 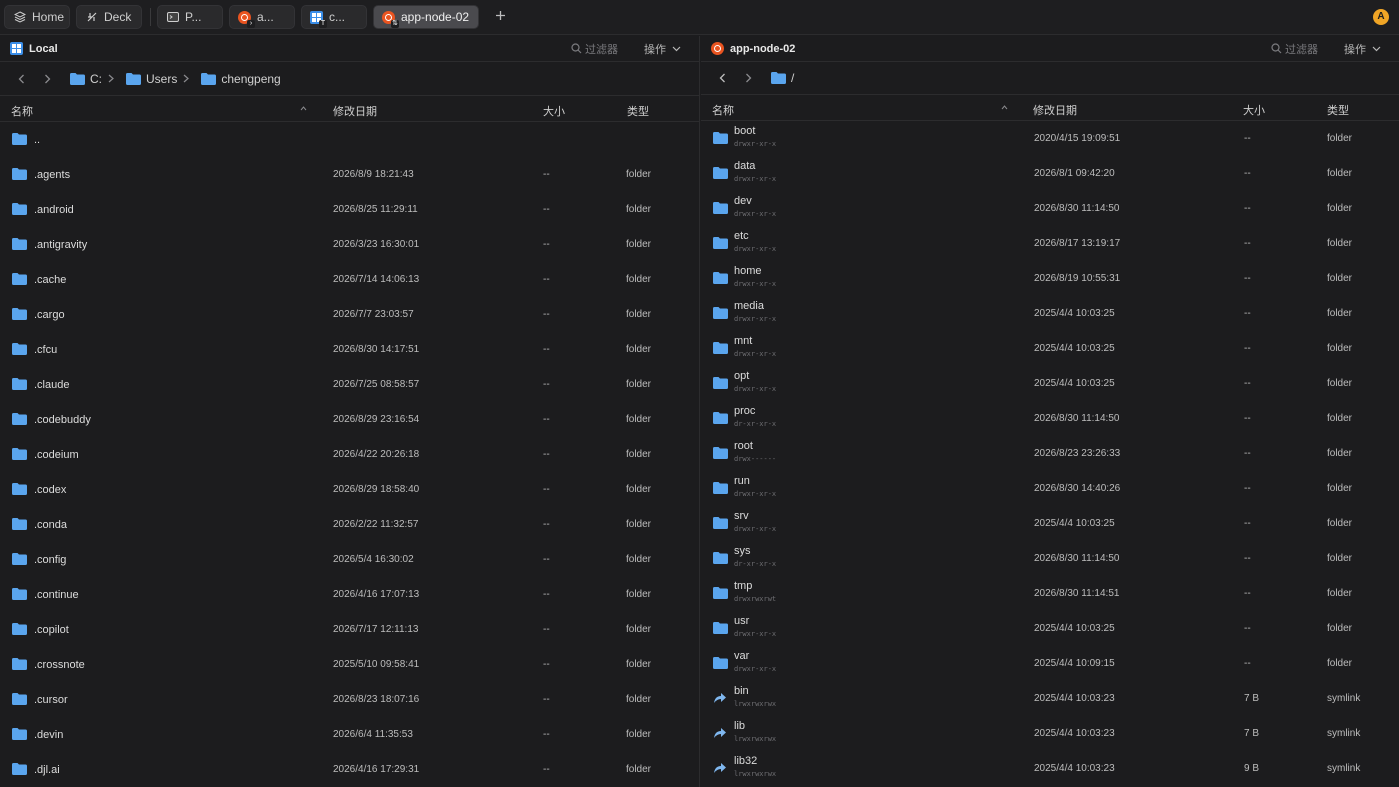 What do you see at coordinates (37, 17) in the screenshot?
I see `tab-home: Home` at bounding box center [37, 17].